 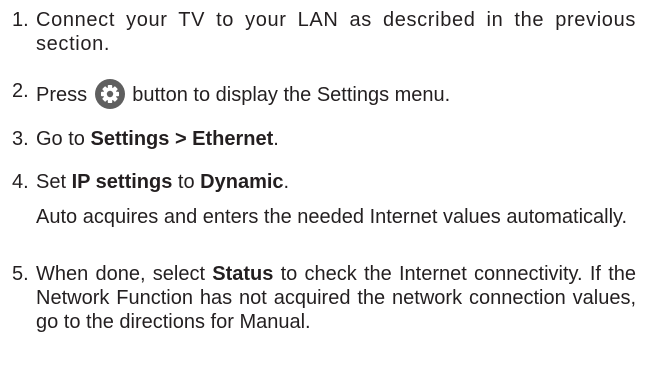 I want to click on menu-path: Settings > Ethernet, so click(x=182, y=139).